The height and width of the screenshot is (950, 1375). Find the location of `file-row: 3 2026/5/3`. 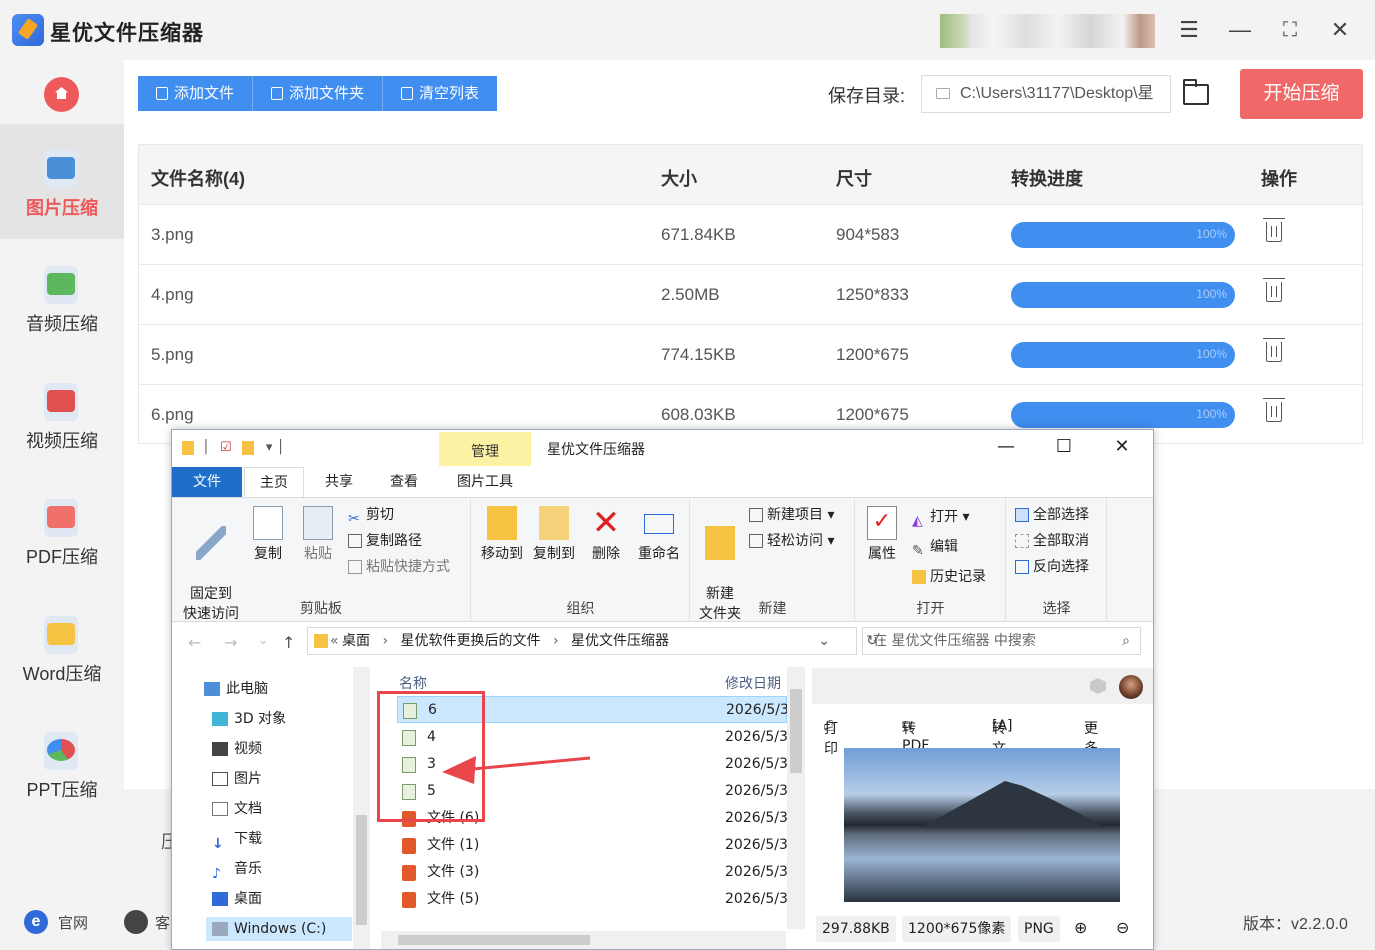

file-row: 3 2026/5/3 is located at coordinates (592, 764).